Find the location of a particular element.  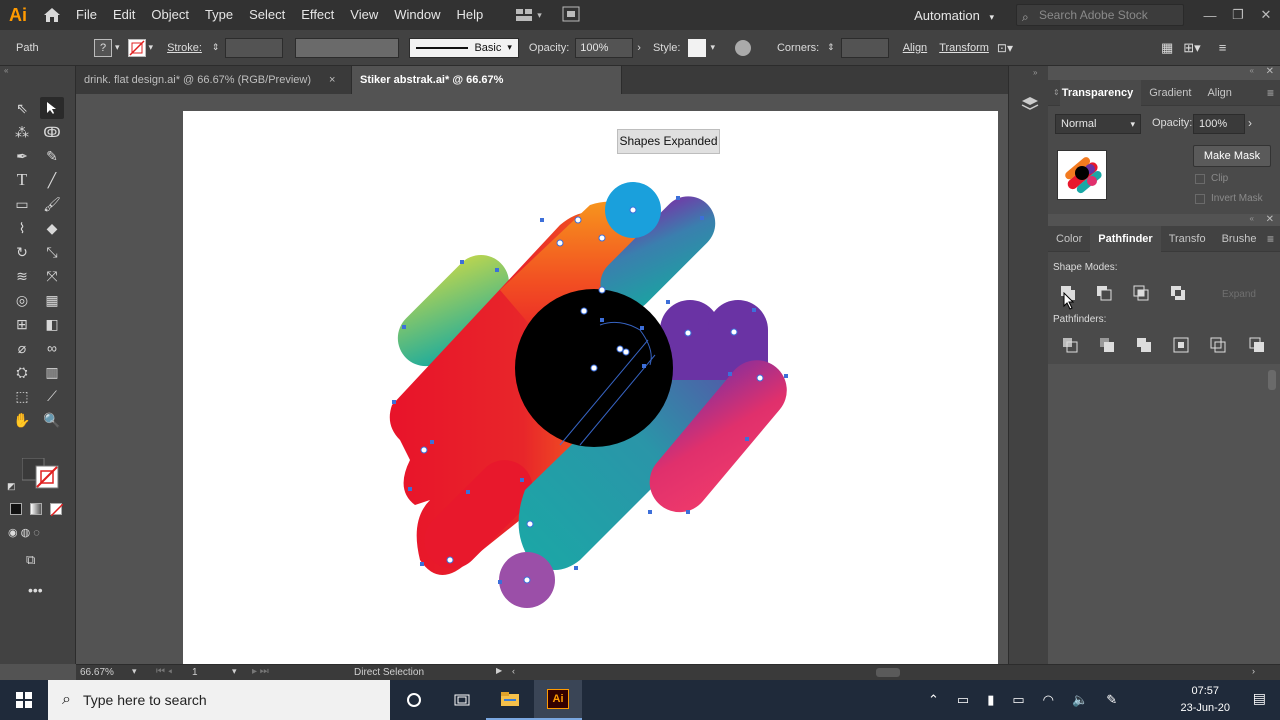

direct-selection-tool-icon is located at coordinates (52, 108).